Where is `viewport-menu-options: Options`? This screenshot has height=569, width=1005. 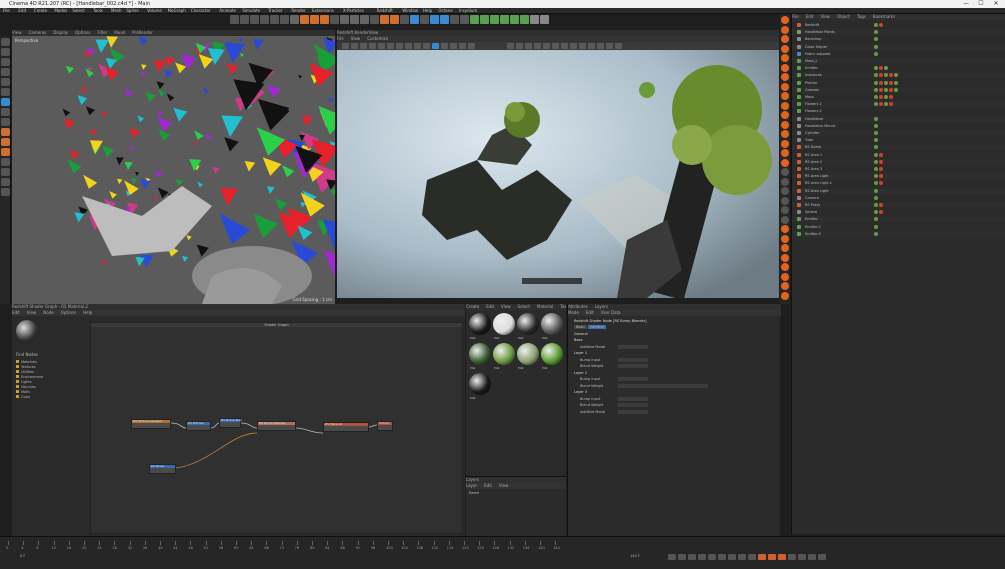 viewport-menu-options: Options is located at coordinates (82, 32).